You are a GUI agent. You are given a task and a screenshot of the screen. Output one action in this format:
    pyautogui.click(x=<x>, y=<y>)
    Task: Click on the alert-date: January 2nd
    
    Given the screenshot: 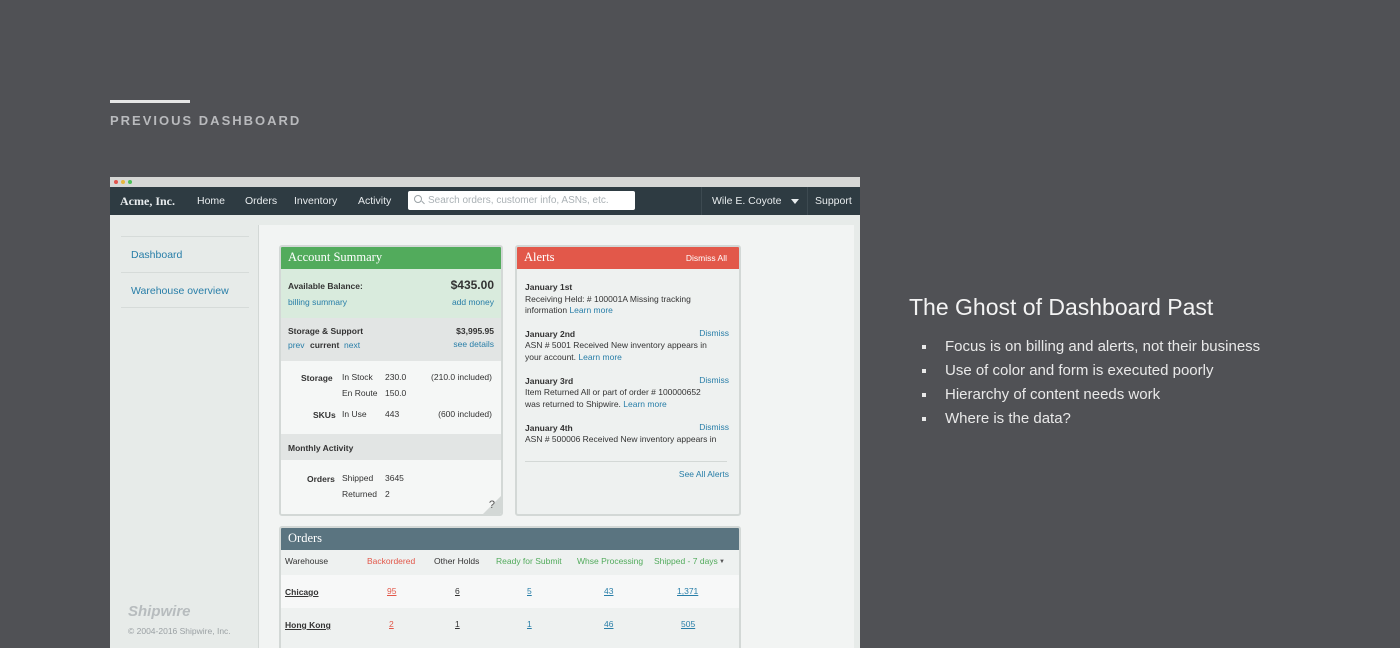 What is the action you would take?
    pyautogui.click(x=550, y=334)
    